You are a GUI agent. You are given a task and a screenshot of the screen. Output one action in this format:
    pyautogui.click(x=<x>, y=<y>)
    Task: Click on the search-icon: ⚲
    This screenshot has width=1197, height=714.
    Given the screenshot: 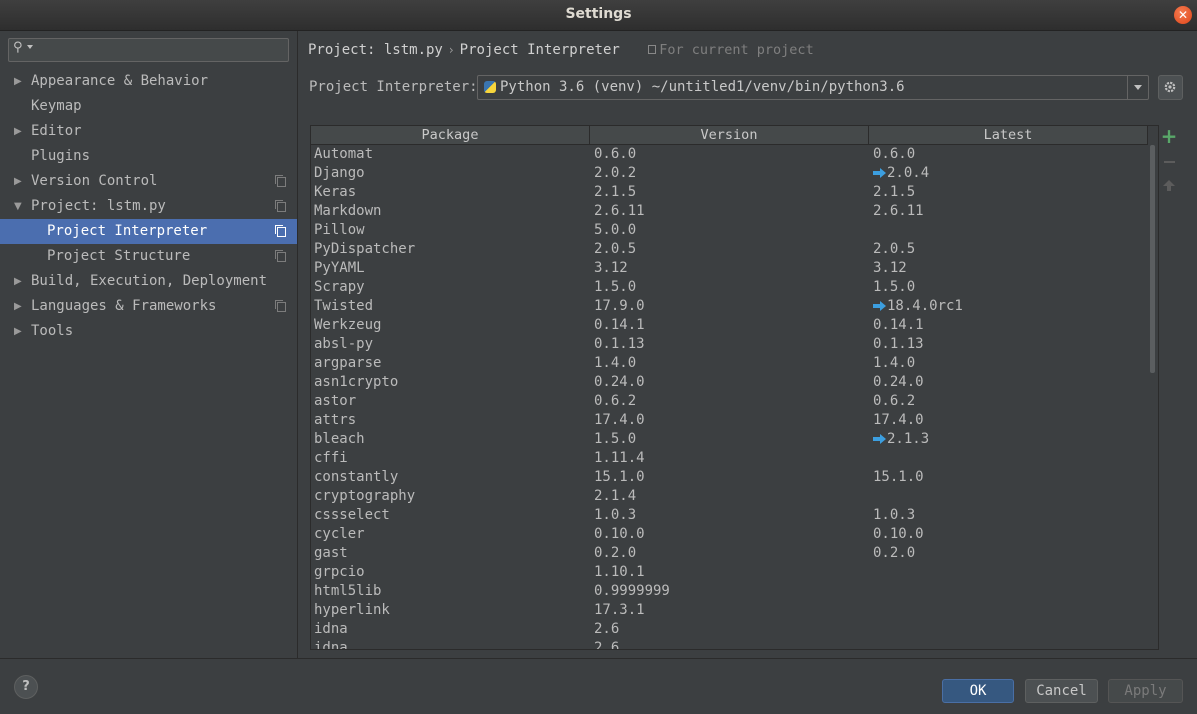 What is the action you would take?
    pyautogui.click(x=18, y=47)
    